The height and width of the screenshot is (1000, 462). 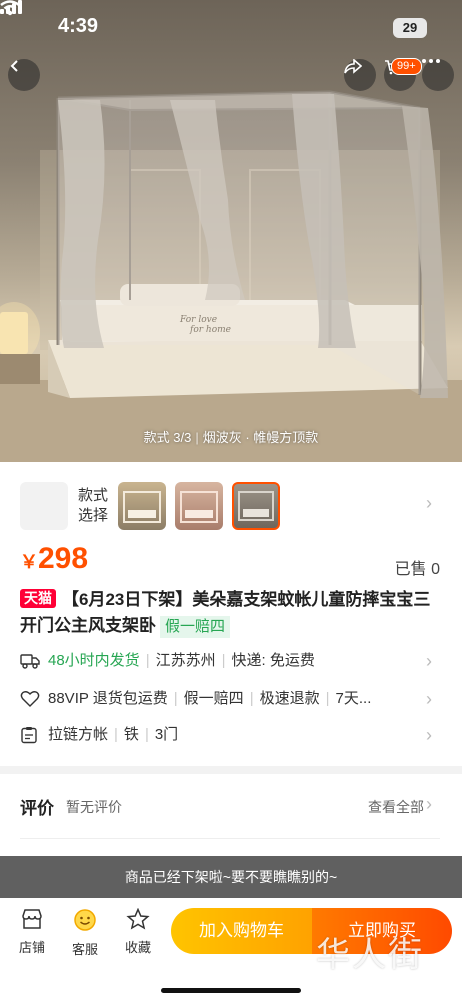 I want to click on style-selector: 款式 选择 ›, so click(x=230, y=506).